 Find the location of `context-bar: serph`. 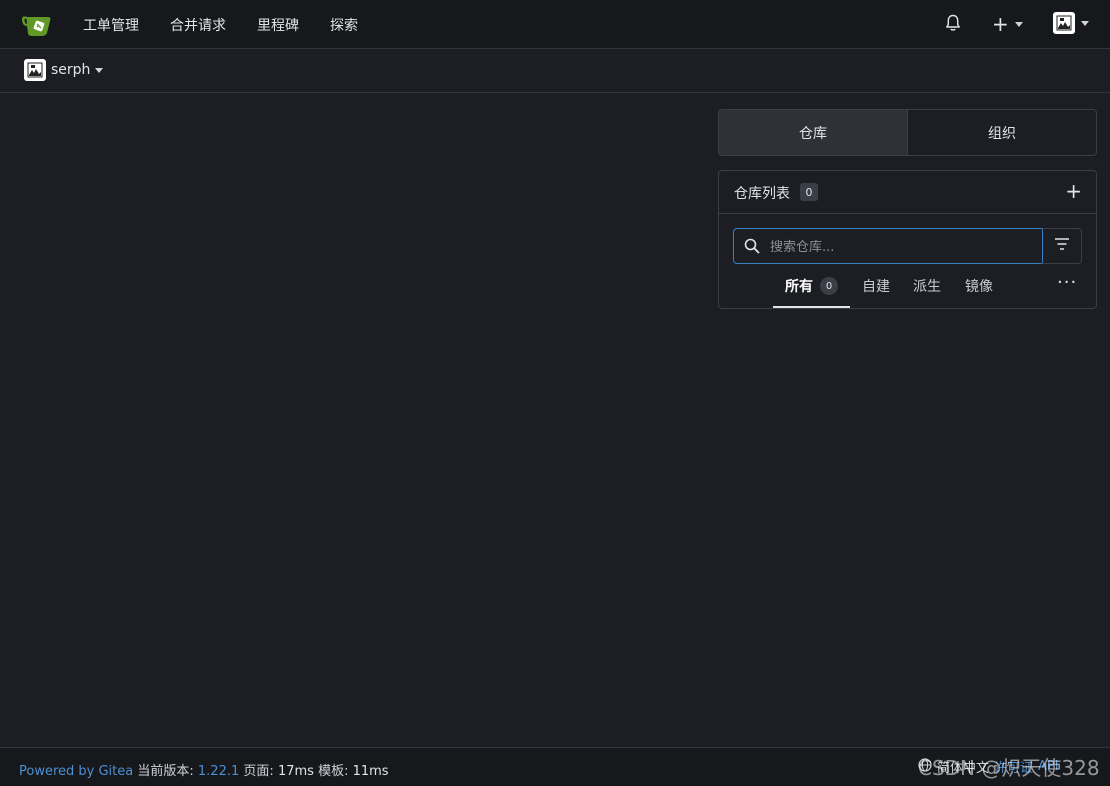

context-bar: serph is located at coordinates (555, 71).